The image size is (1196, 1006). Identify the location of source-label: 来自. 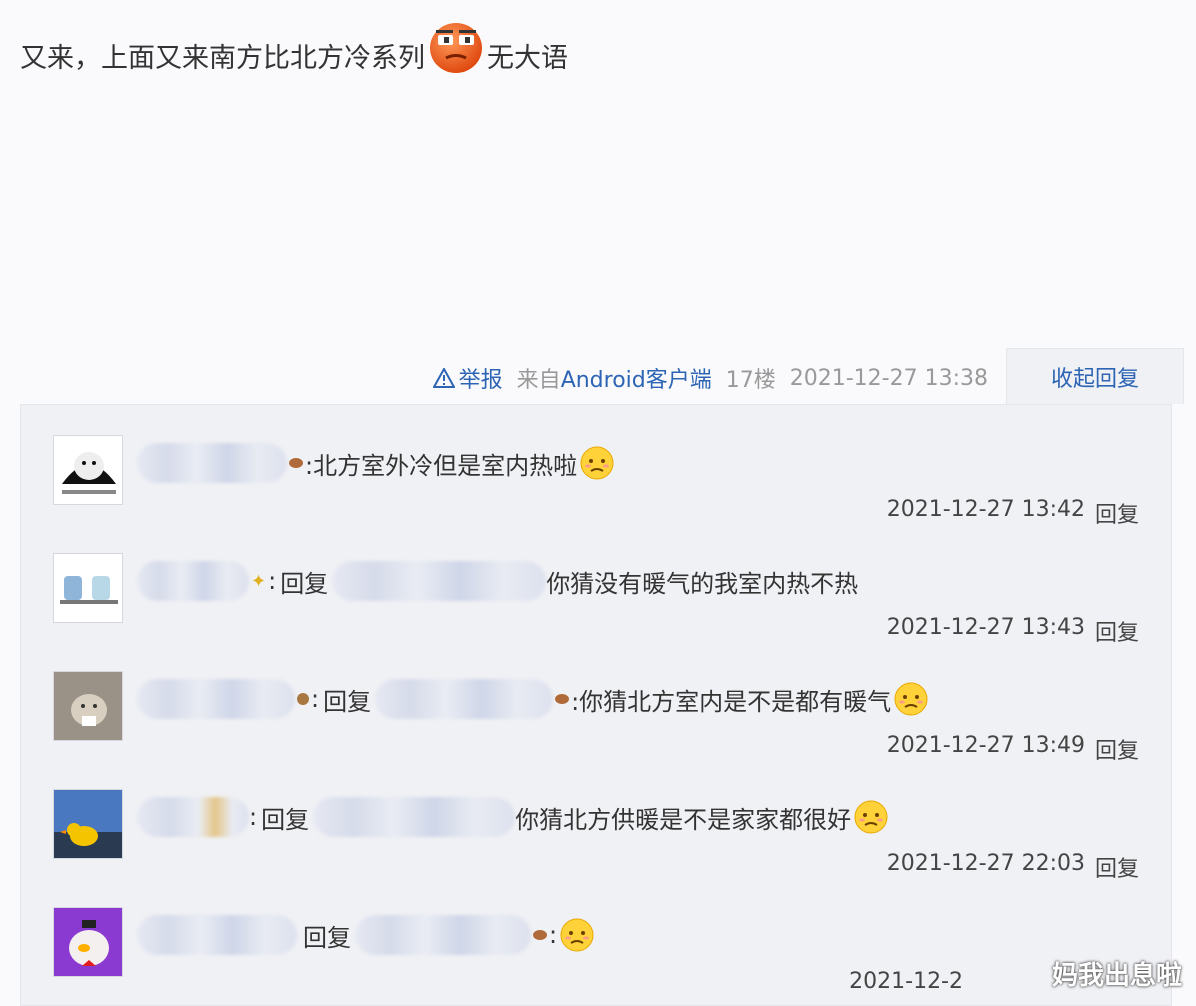
(538, 380).